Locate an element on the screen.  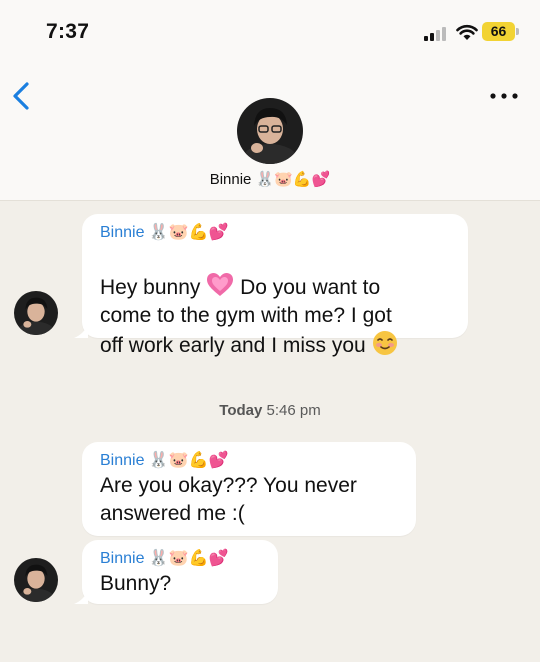
message-text: Bunny? is located at coordinates (136, 583).